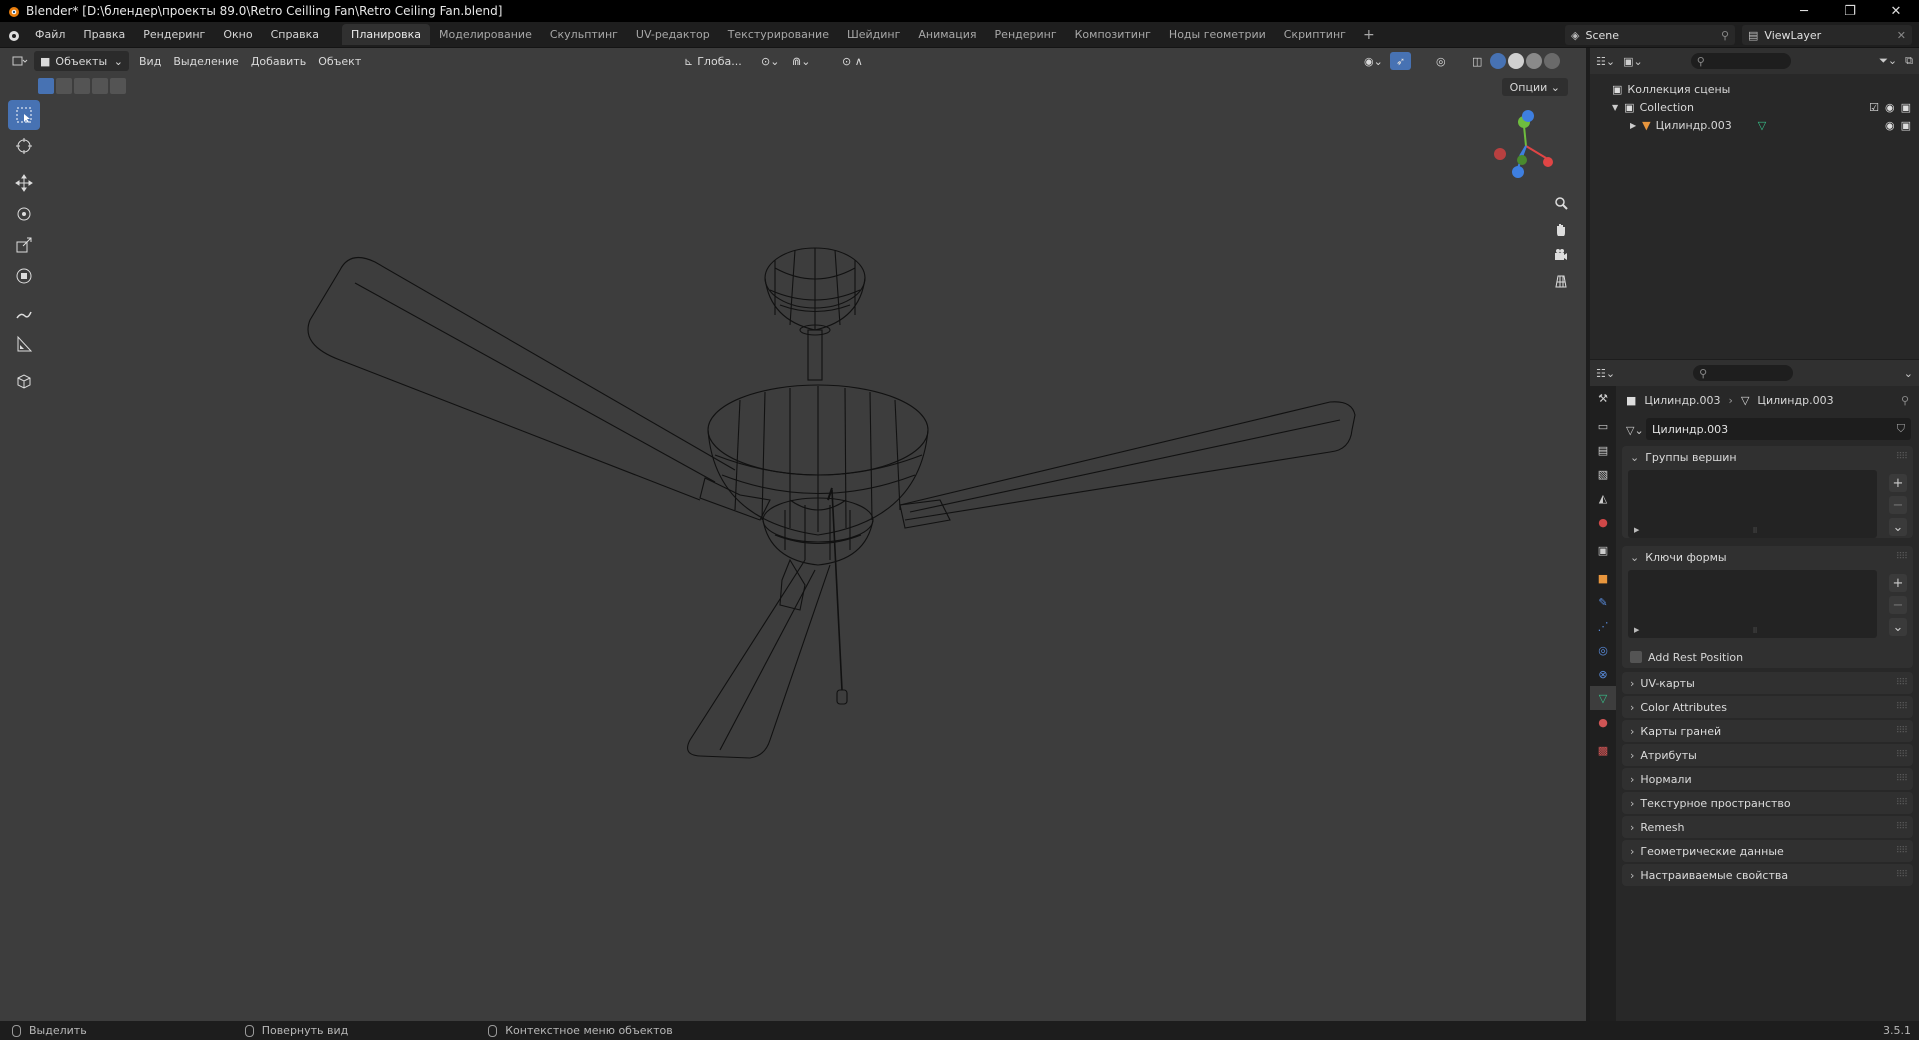  Describe the element at coordinates (1603, 698) in the screenshot. I see `tab-data: ▽` at that location.